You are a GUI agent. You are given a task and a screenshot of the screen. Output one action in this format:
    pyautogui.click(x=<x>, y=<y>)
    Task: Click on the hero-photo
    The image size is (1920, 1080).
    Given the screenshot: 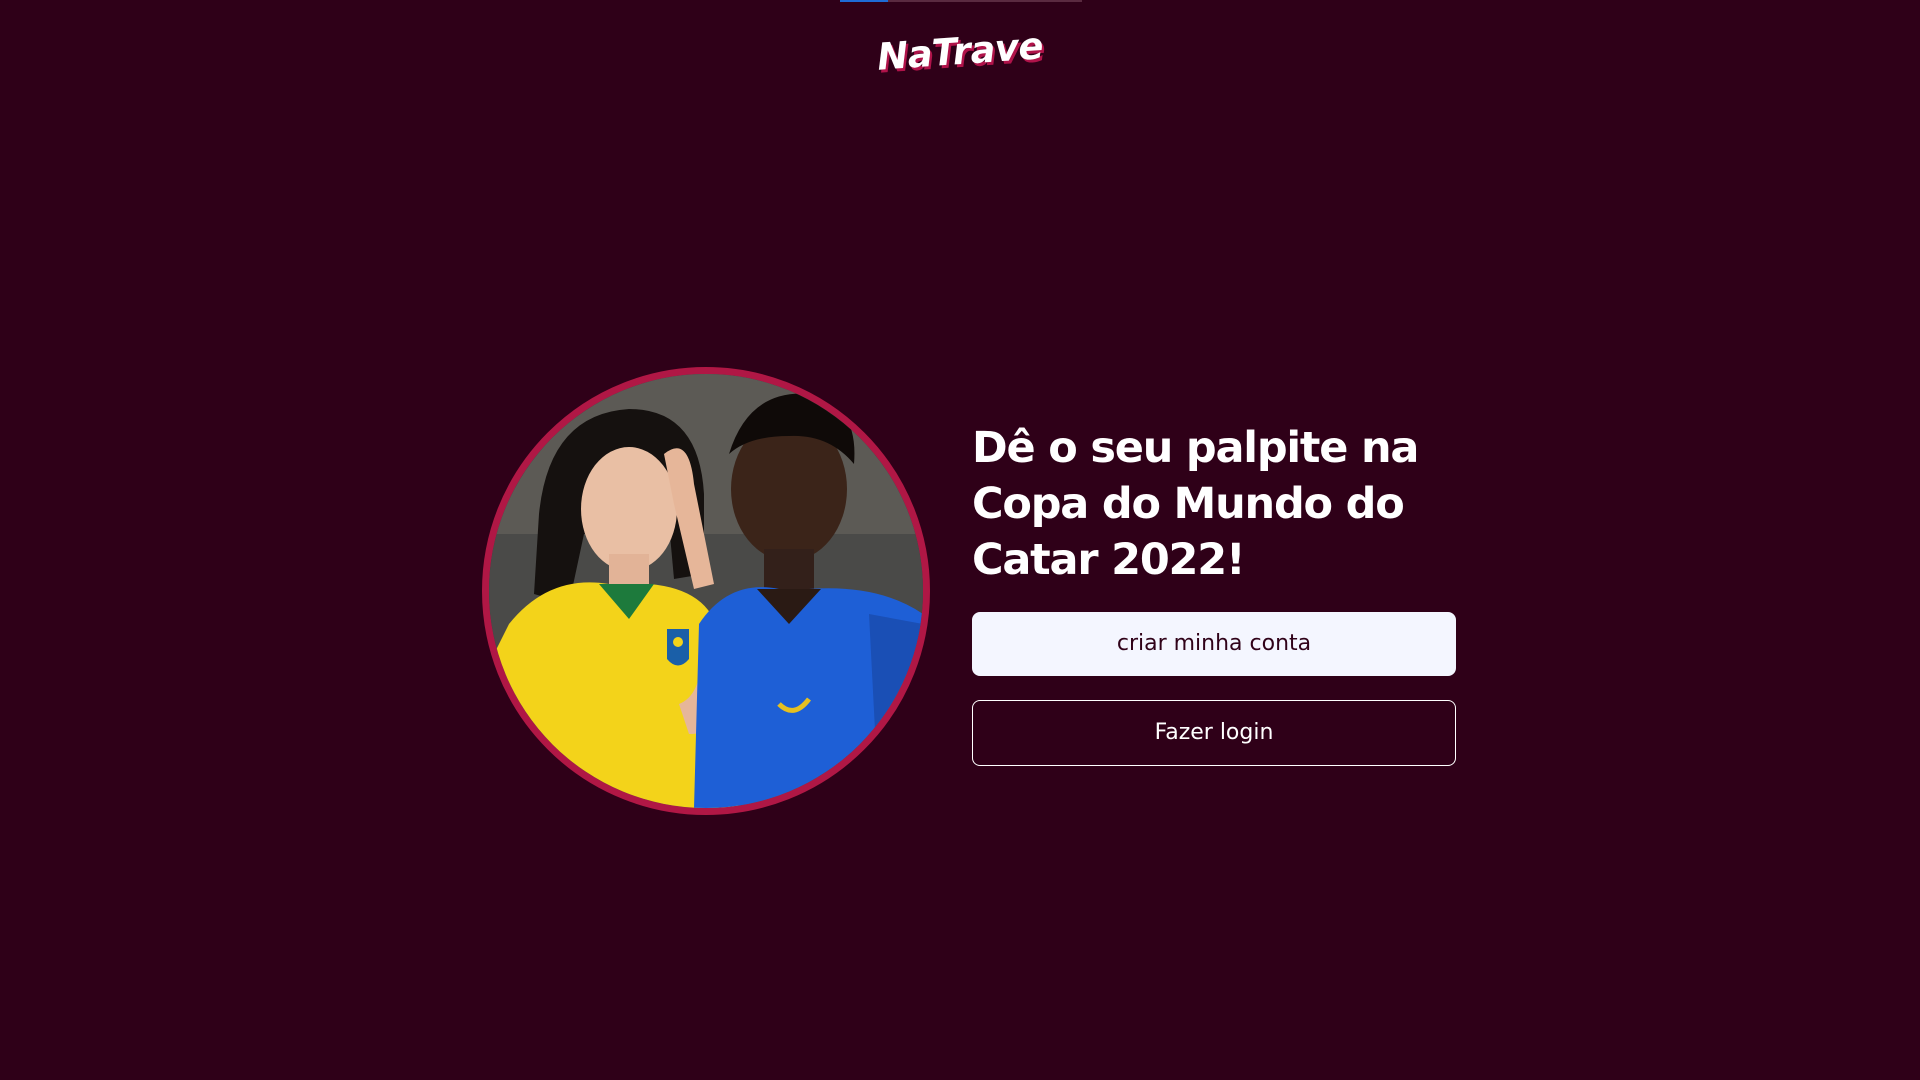 What is the action you would take?
    pyautogui.click(x=706, y=591)
    